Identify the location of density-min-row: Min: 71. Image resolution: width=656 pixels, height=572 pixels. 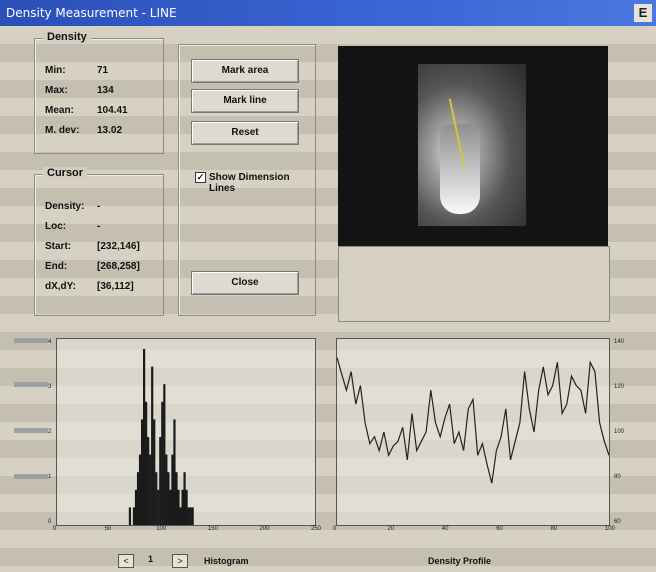
(77, 70).